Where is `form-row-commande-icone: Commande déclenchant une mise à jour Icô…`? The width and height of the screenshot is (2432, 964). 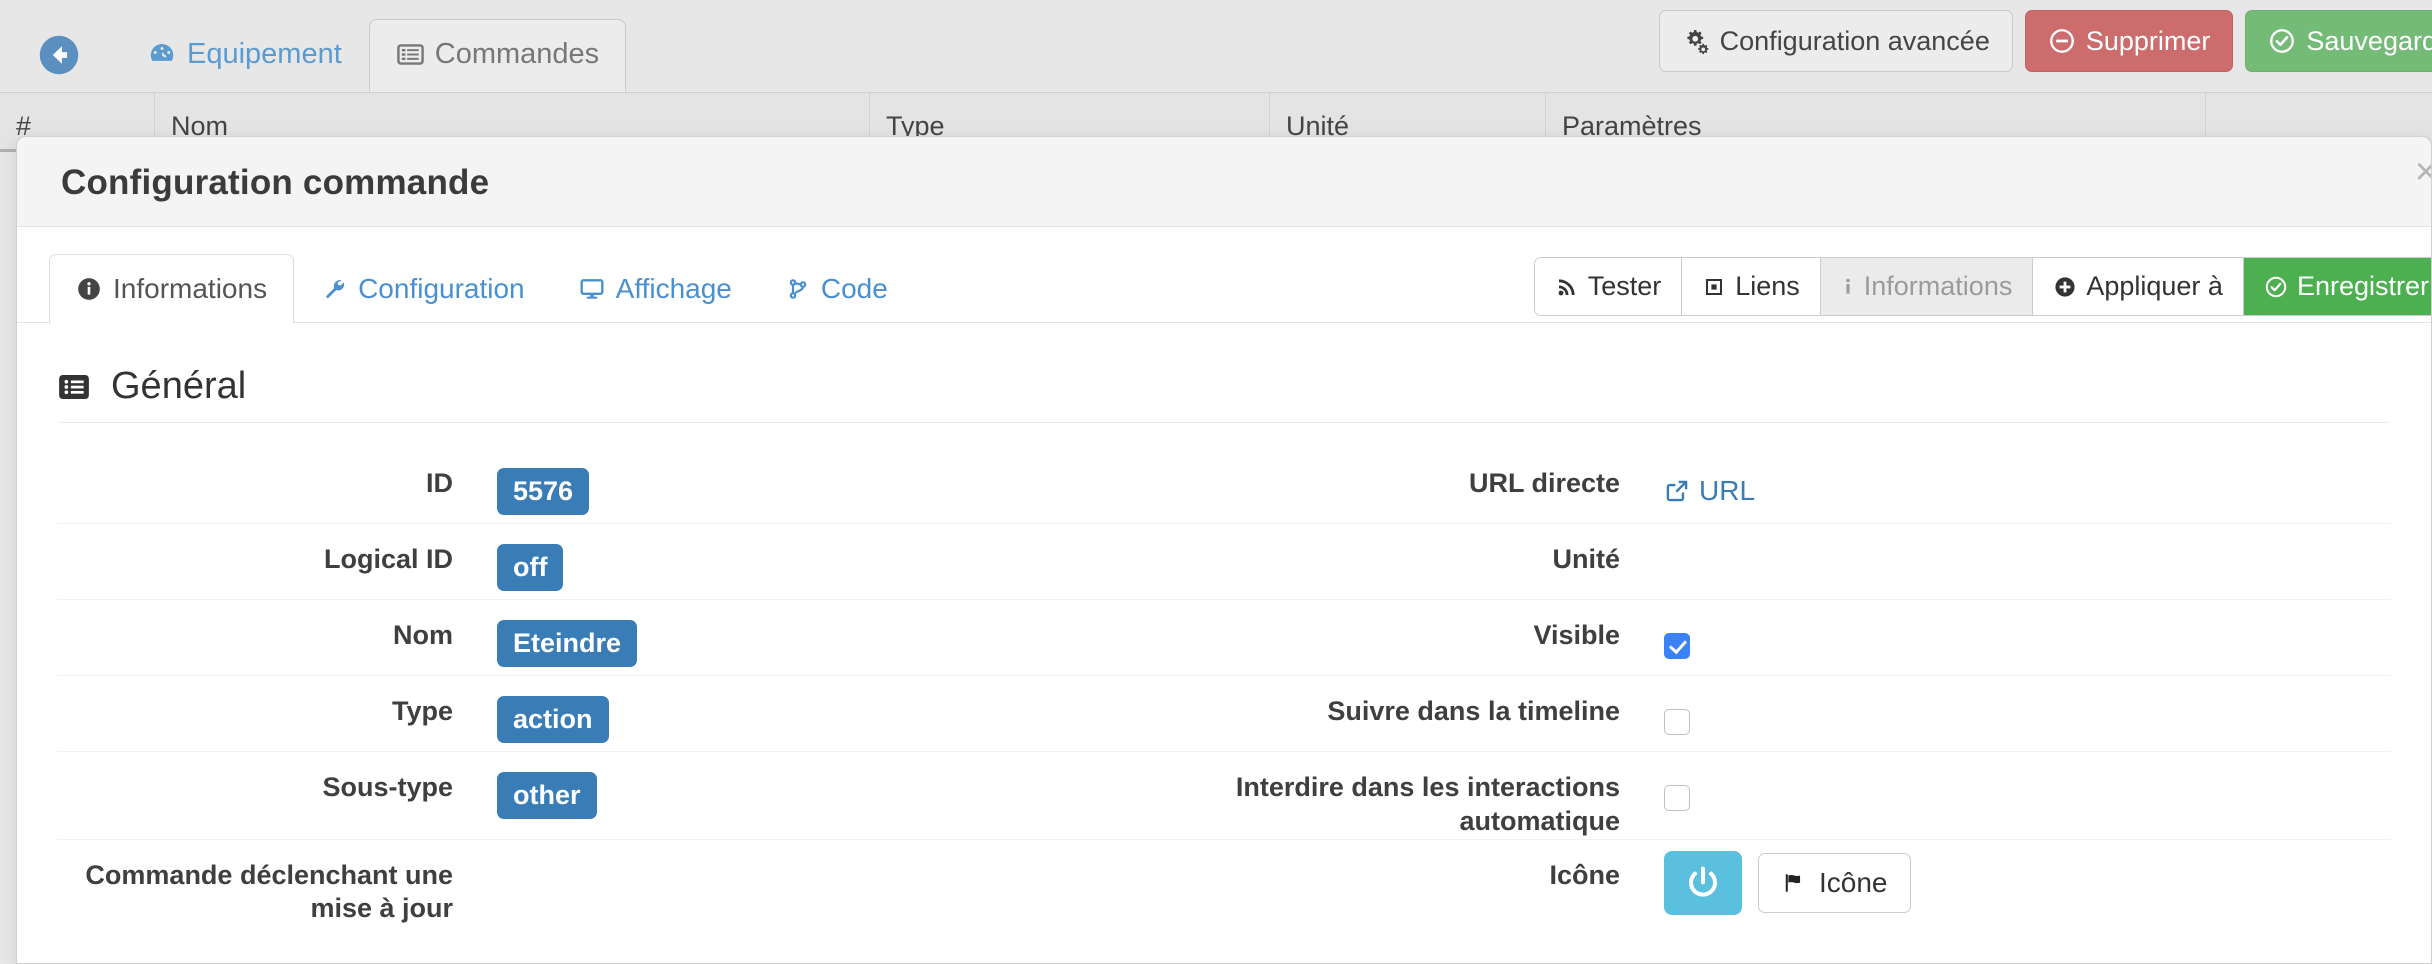
form-row-commande-icone: Commande déclenchant une mise à jour Icô… is located at coordinates (1224, 882).